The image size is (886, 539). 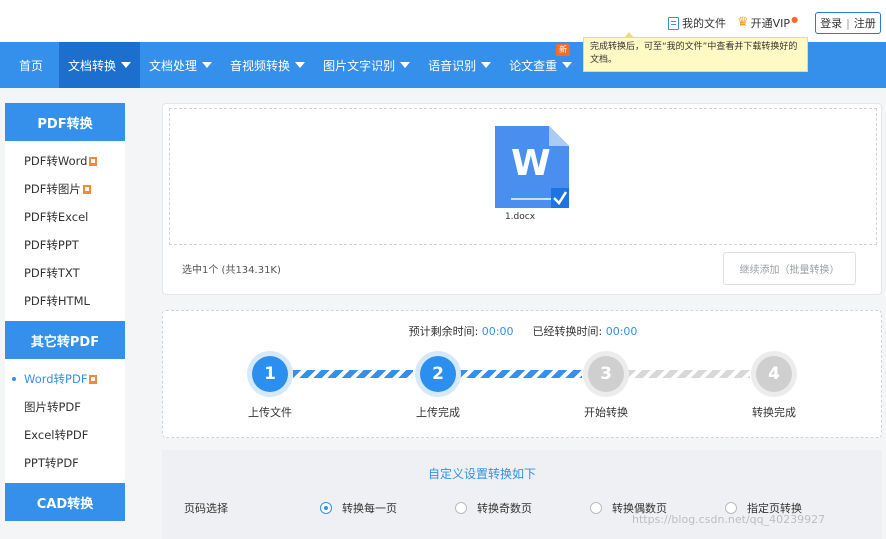 I want to click on sidebar-item-label: PDF转Word, so click(x=56, y=161).